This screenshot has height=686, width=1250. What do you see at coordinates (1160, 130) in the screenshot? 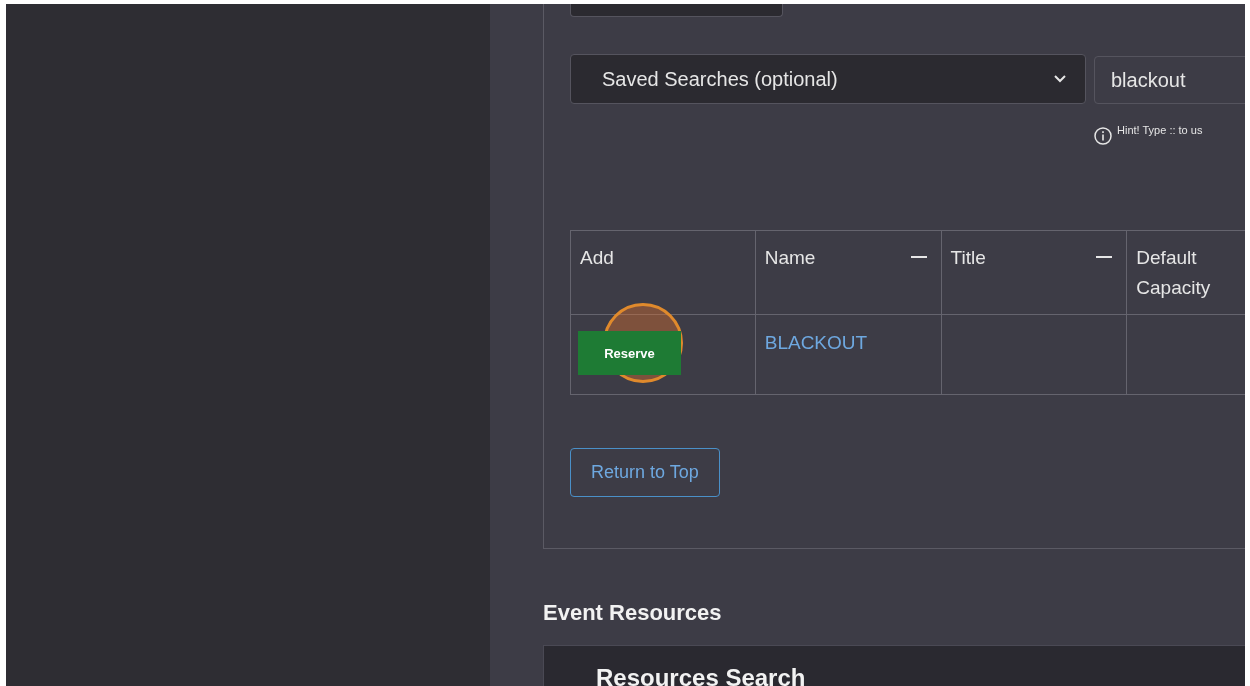
I see `hint-text: Hint! Type :: to us` at bounding box center [1160, 130].